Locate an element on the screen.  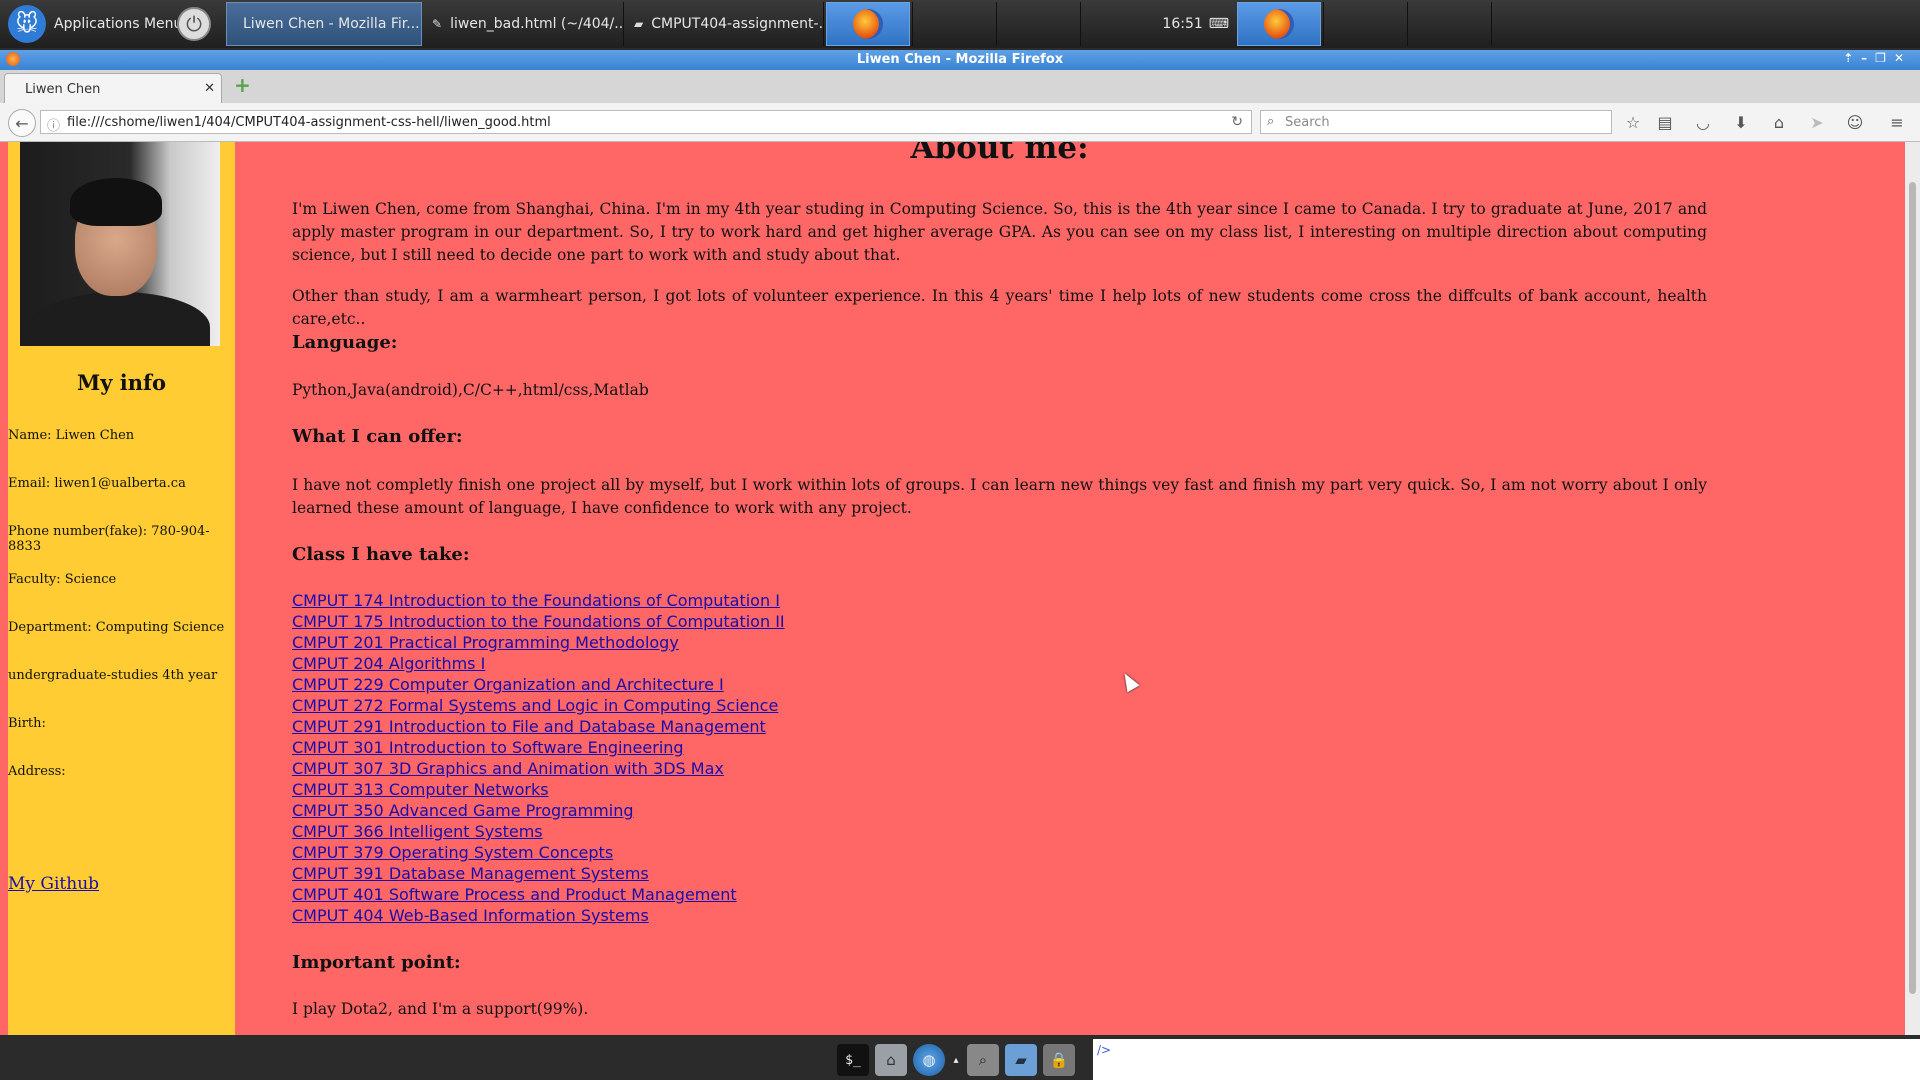
site-info-icon: ⓘ is located at coordinates (53, 124).